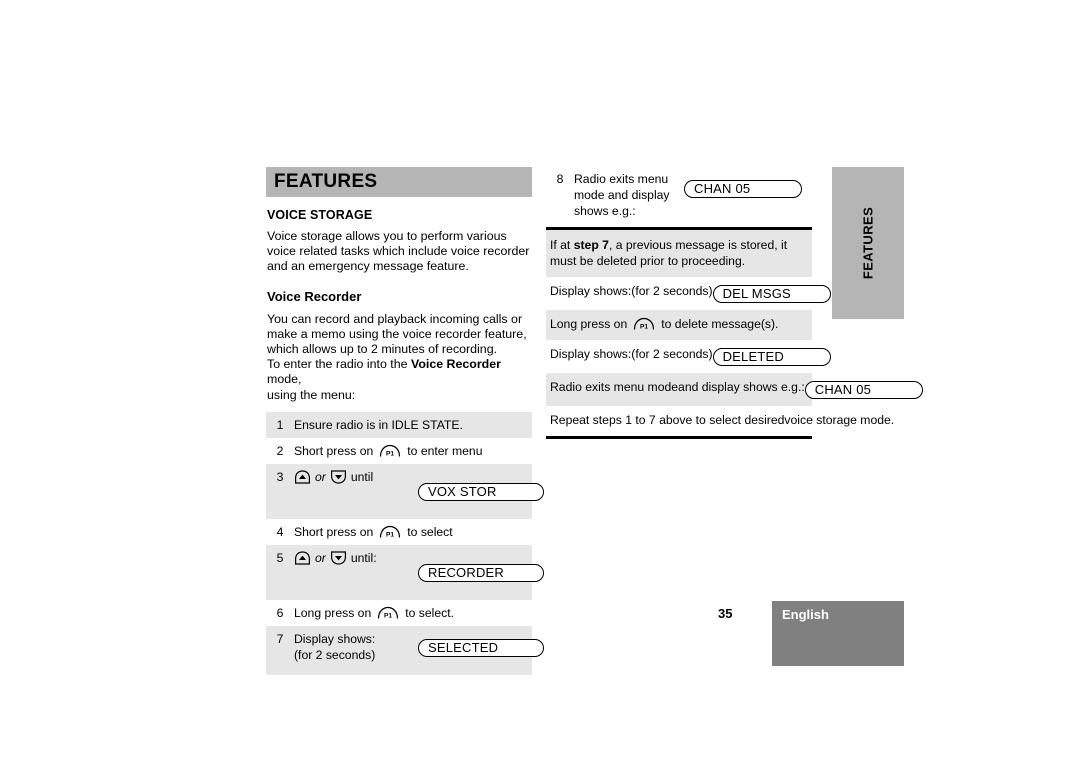  I want to click on step-text-post: until, so click(362, 476).